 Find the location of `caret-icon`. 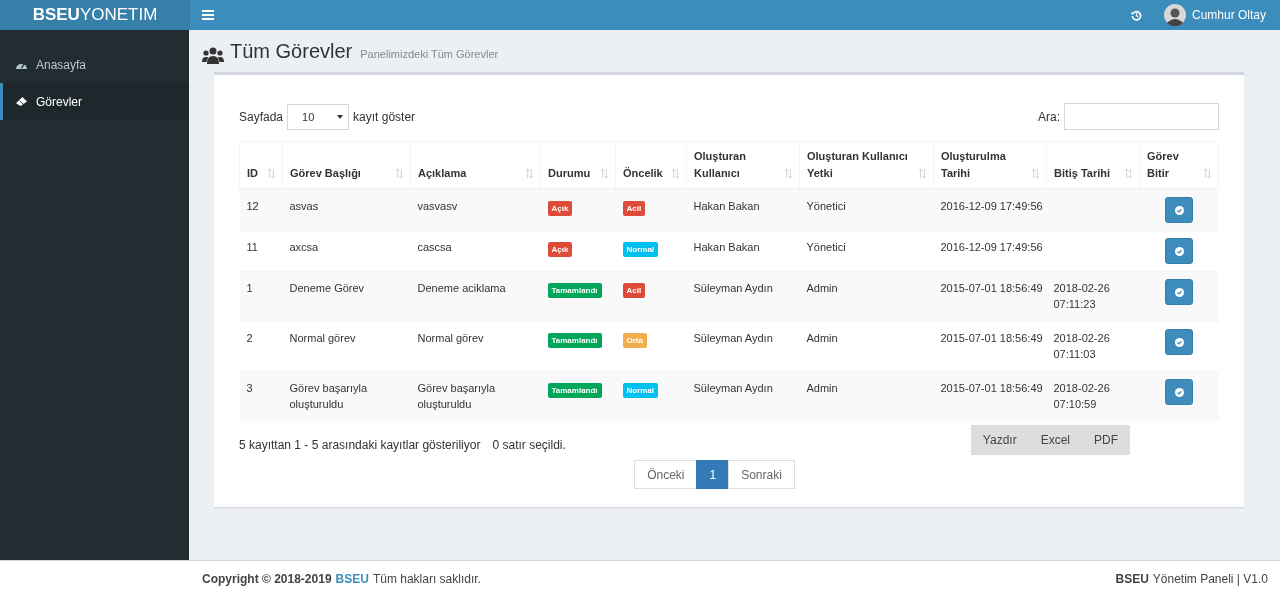

caret-icon is located at coordinates (340, 116).